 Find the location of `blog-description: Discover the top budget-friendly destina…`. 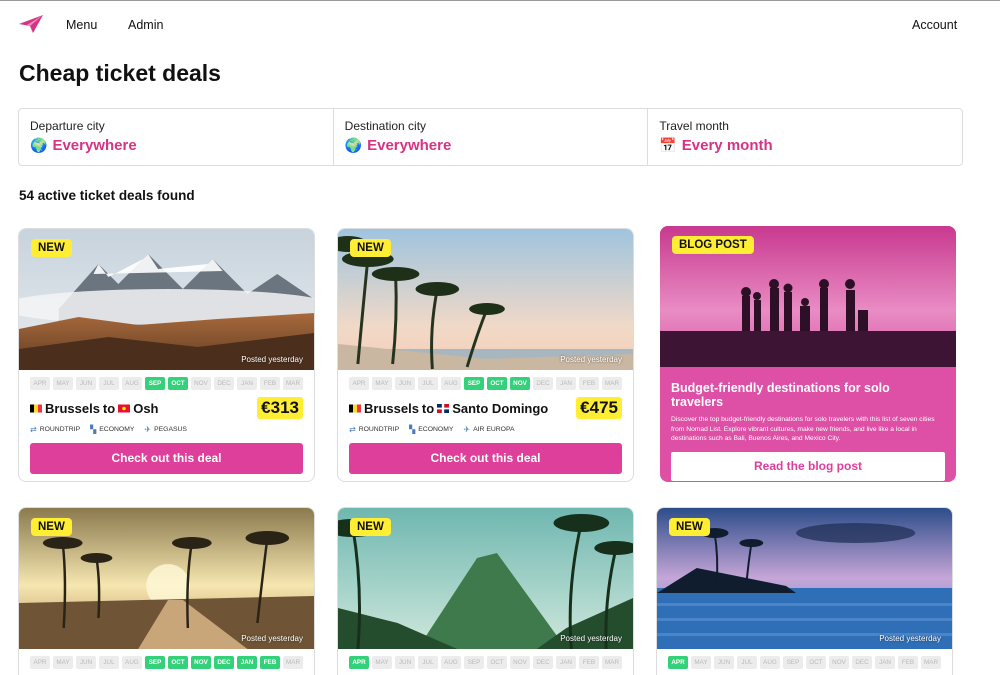

blog-description: Discover the top budget-friendly destina… is located at coordinates (803, 429).